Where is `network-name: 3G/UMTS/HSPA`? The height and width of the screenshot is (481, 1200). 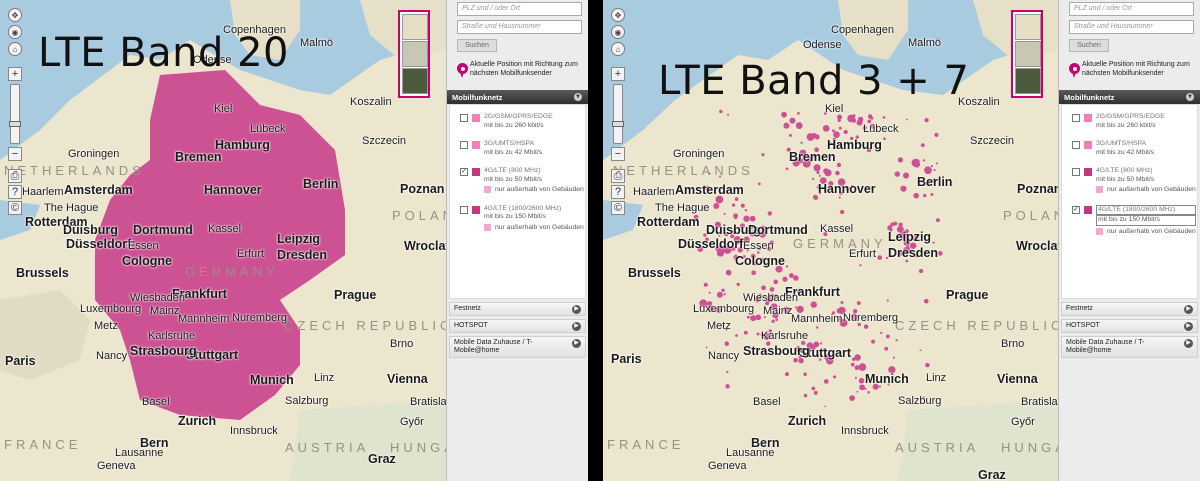
network-name: 3G/UMTS/HSPA is located at coordinates (1121, 143).